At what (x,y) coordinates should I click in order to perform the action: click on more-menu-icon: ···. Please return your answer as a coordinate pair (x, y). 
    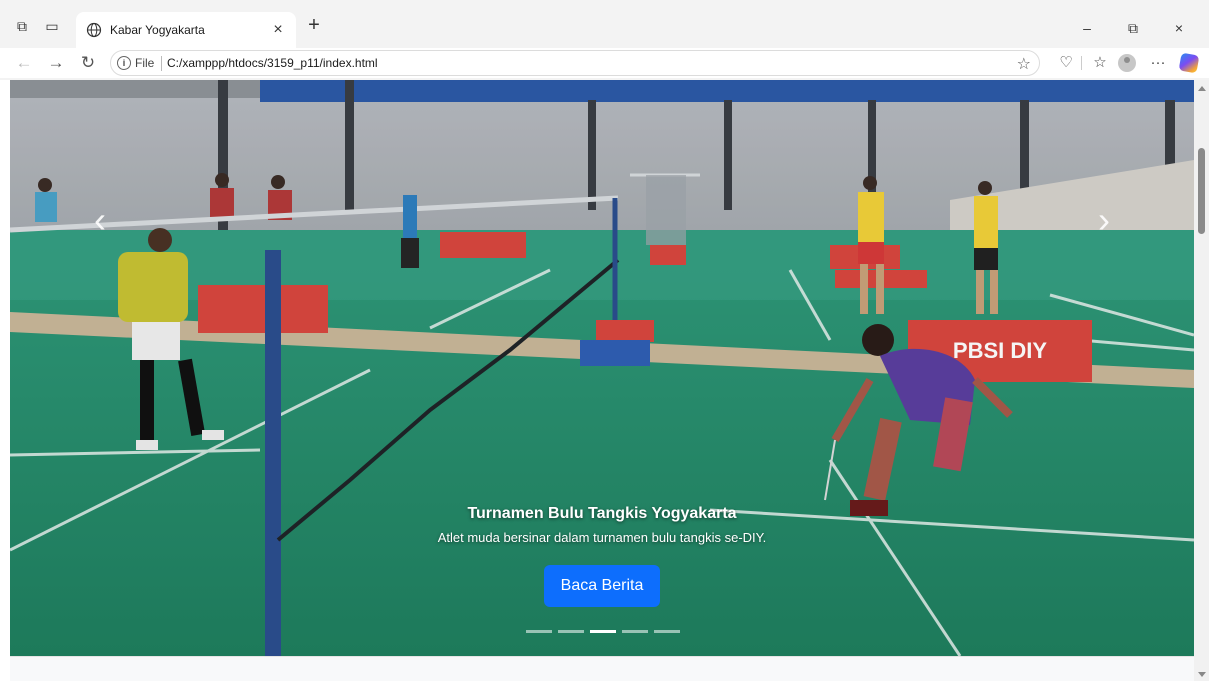
    Looking at the image, I should click on (1158, 63).